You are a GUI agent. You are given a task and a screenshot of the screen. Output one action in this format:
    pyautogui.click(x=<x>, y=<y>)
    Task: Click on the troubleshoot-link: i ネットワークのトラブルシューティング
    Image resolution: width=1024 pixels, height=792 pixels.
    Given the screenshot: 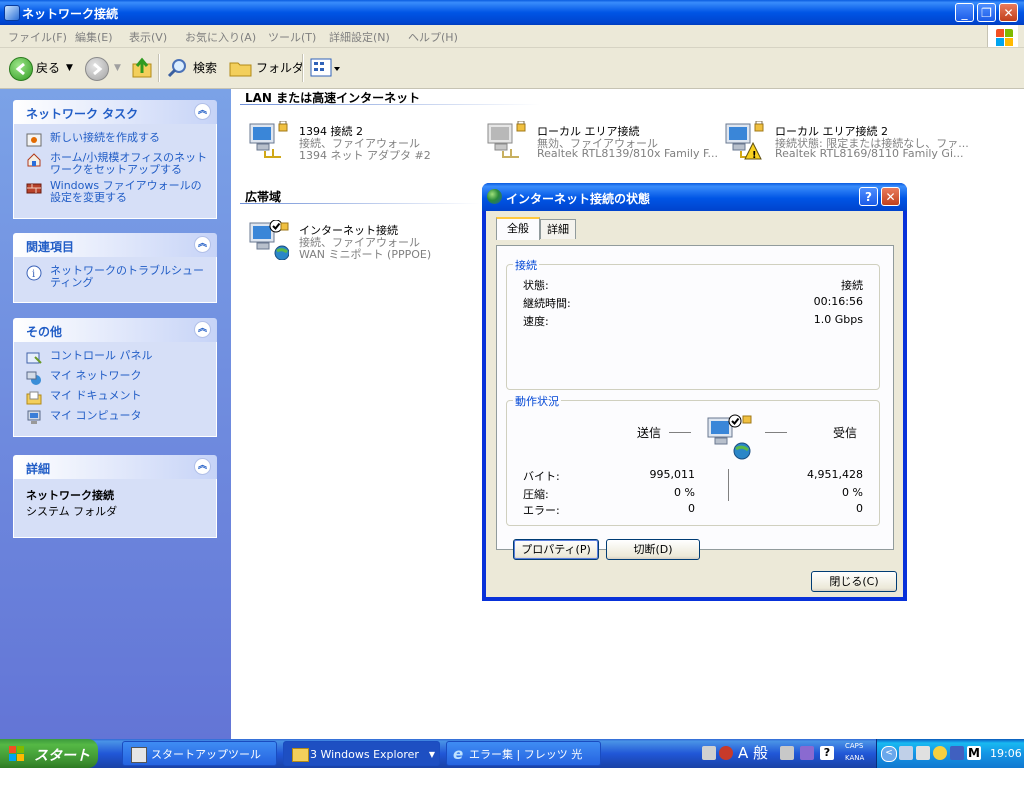 What is the action you would take?
    pyautogui.click(x=117, y=277)
    